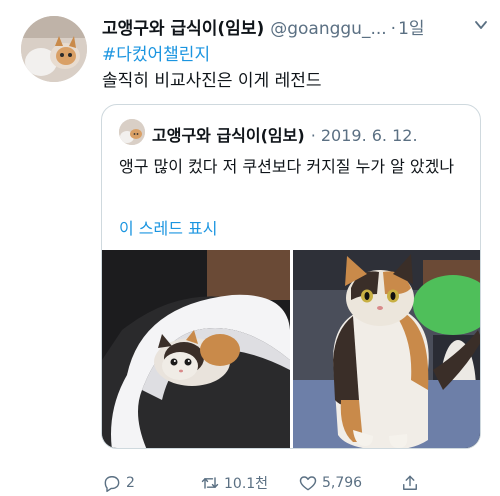 The height and width of the screenshot is (496, 500). I want to click on retweet-button: 10.1천, so click(234, 483).